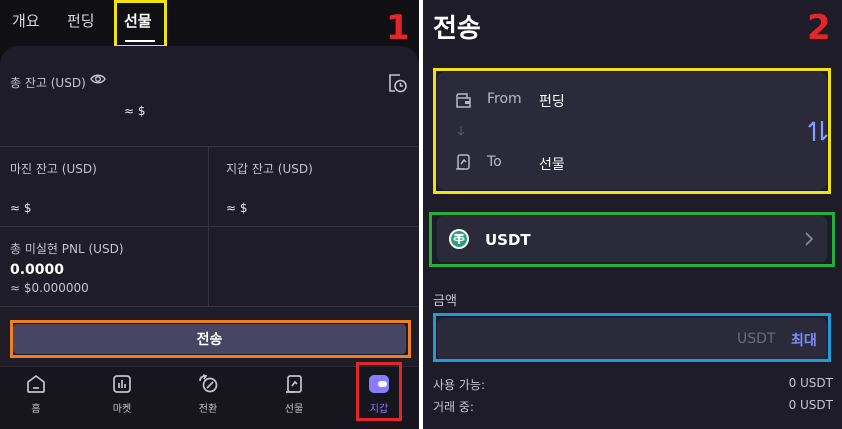  I want to click on coin-name: USDT, so click(508, 240).